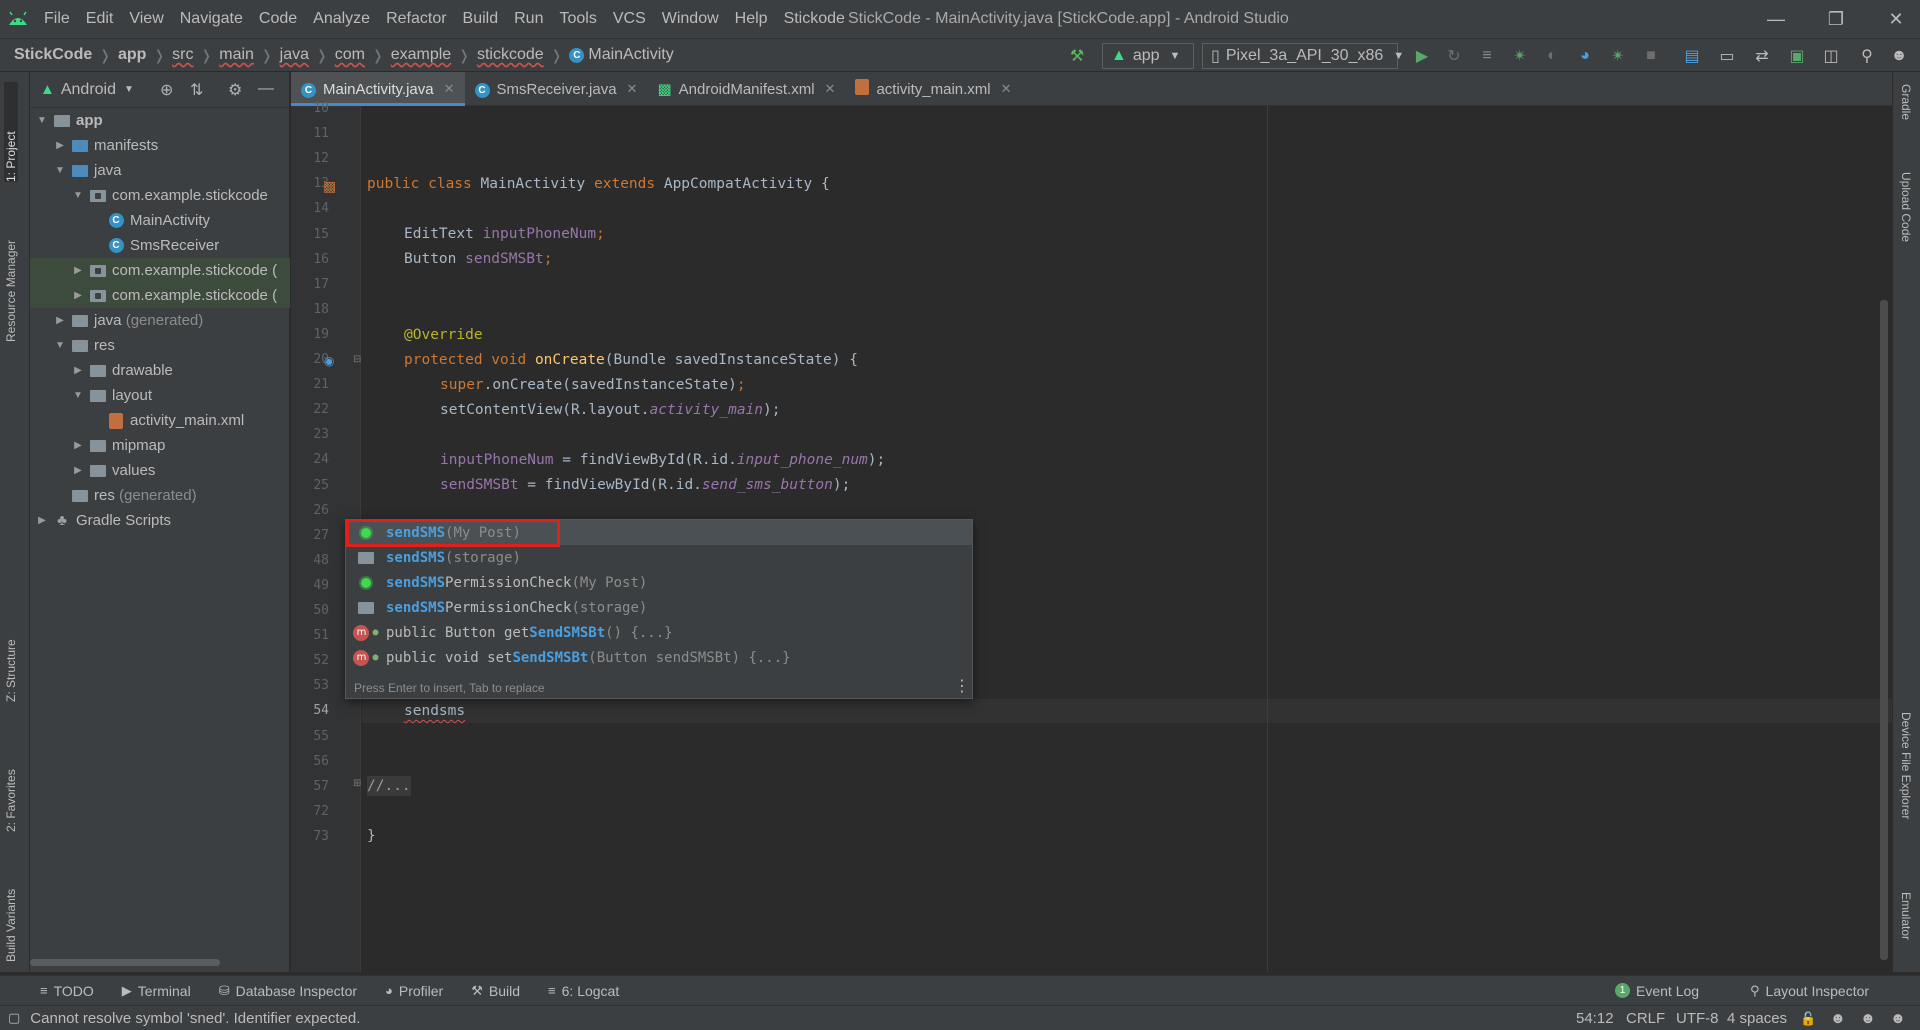  I want to click on tree-item-package-androidtest: ▶ com.example.stickcode (, so click(160, 270).